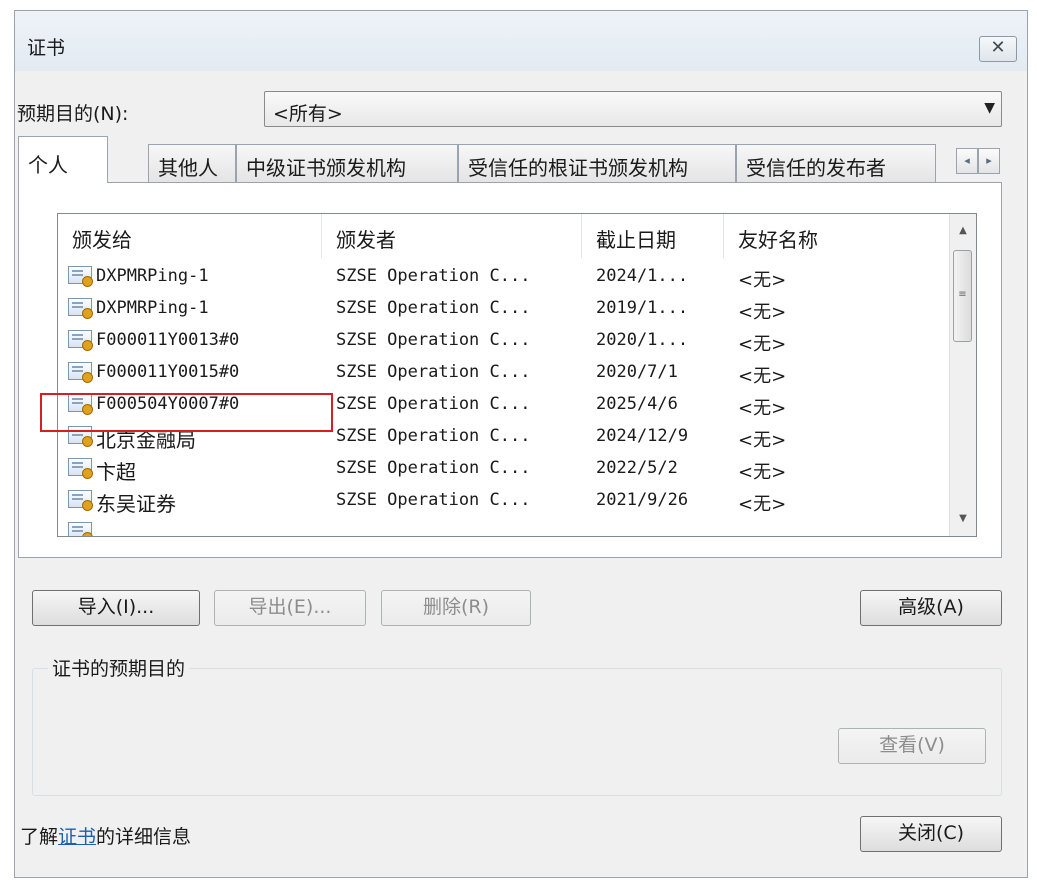 The width and height of the screenshot is (1037, 888). I want to click on expiry: 2024/12/9, so click(642, 436).